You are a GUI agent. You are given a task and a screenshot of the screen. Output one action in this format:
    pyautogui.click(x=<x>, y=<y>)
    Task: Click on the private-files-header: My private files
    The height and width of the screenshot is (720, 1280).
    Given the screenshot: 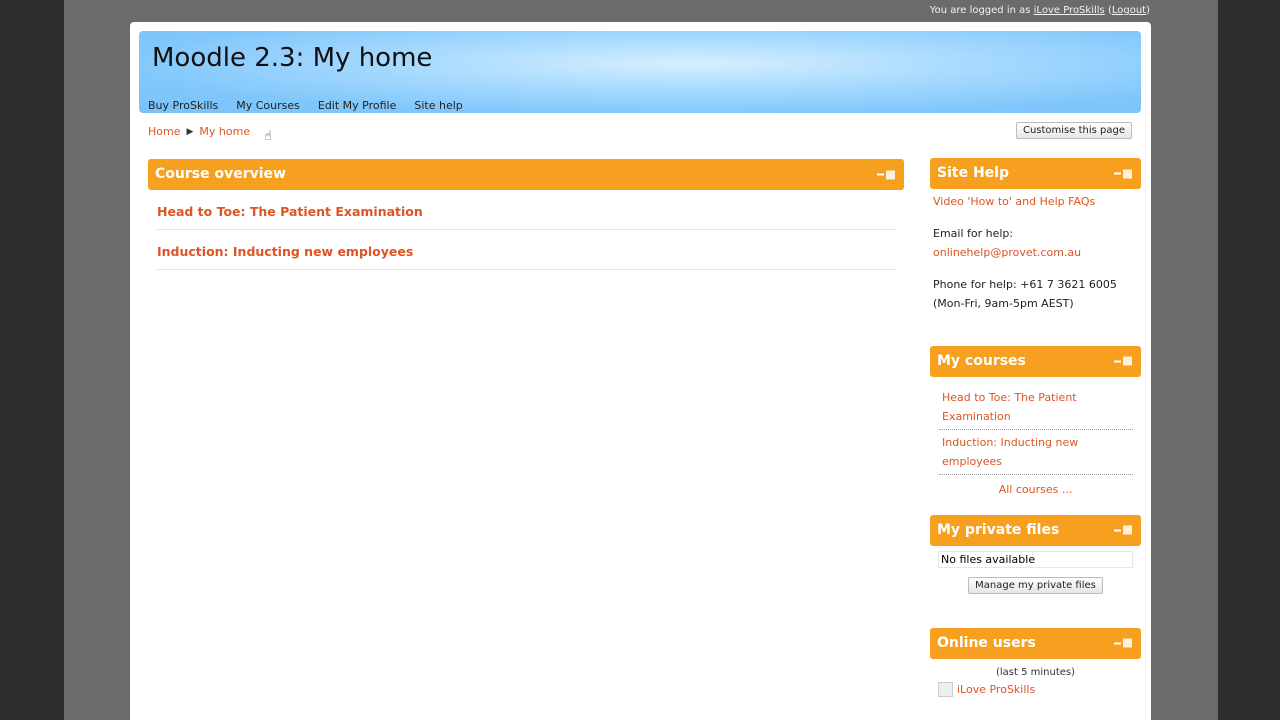 What is the action you would take?
    pyautogui.click(x=1035, y=530)
    